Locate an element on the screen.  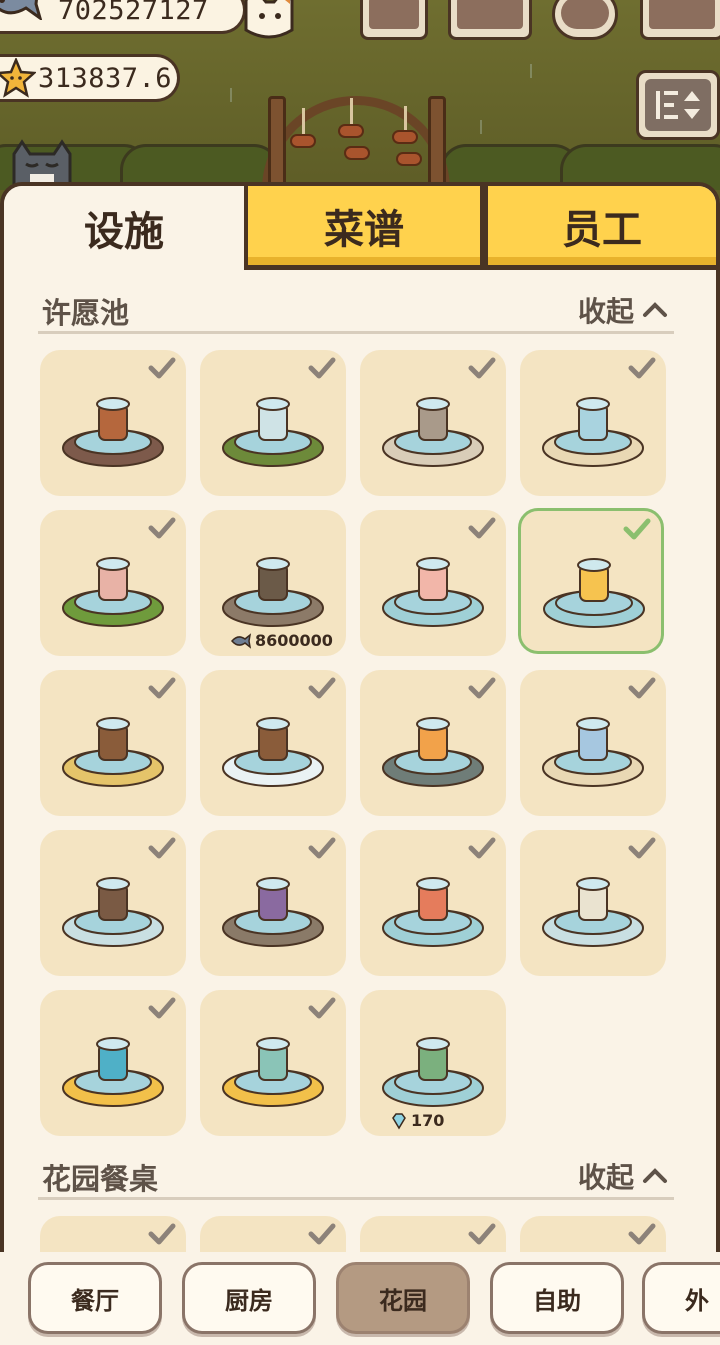
nav-kitchen: 厨房 is located at coordinates (249, 1298).